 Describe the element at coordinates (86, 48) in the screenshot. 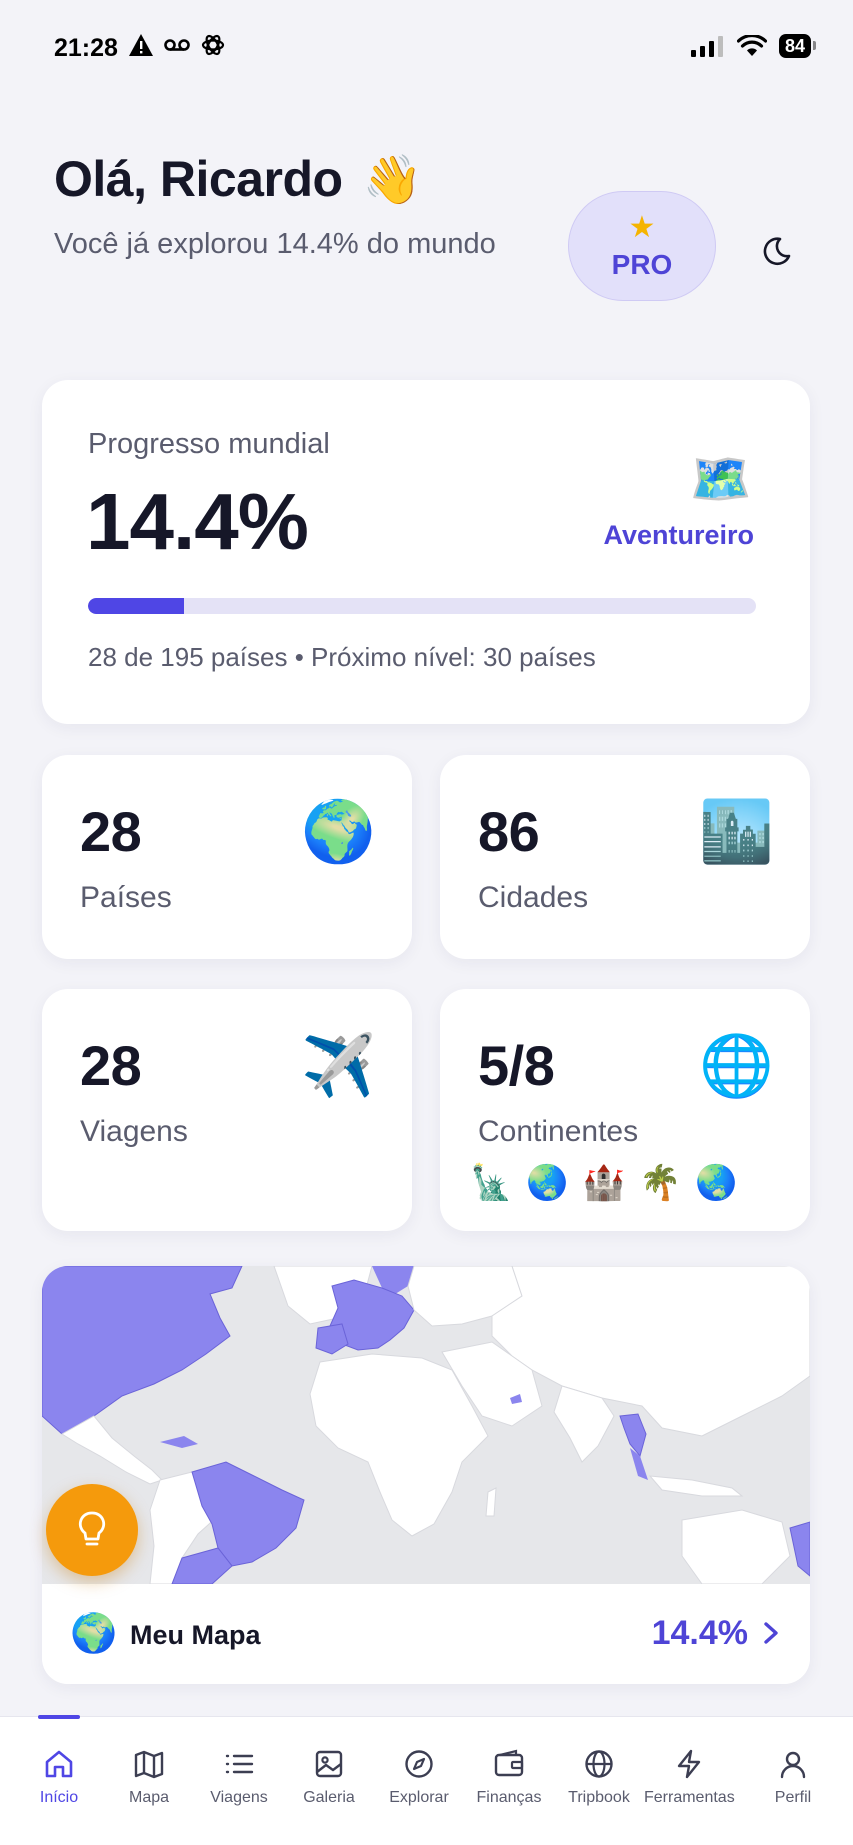

I see `status-time: 21:28` at that location.